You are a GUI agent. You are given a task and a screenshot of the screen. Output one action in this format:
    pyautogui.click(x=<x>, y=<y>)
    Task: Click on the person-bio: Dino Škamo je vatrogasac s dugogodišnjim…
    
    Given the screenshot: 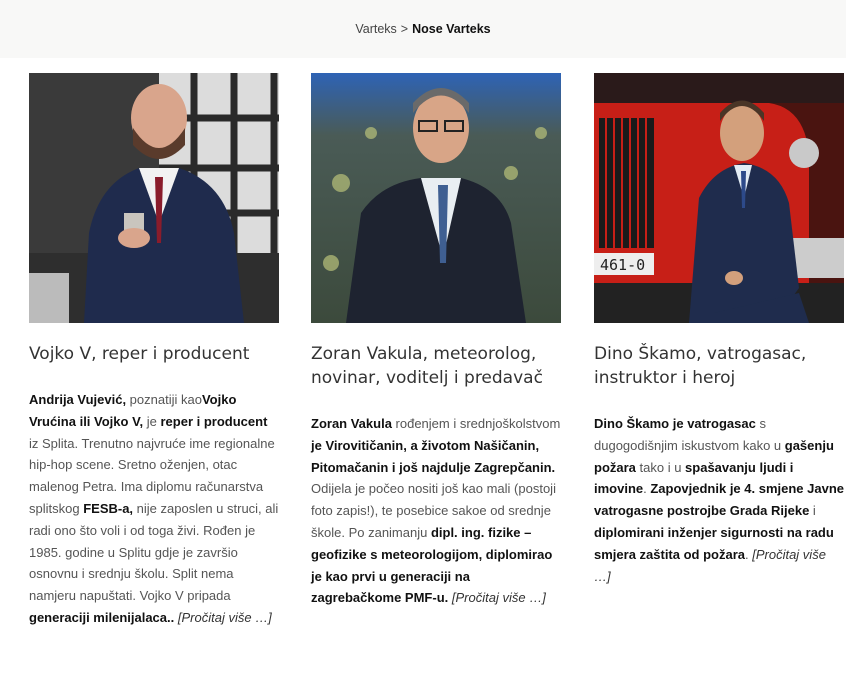 What is the action you would take?
    pyautogui.click(x=719, y=500)
    